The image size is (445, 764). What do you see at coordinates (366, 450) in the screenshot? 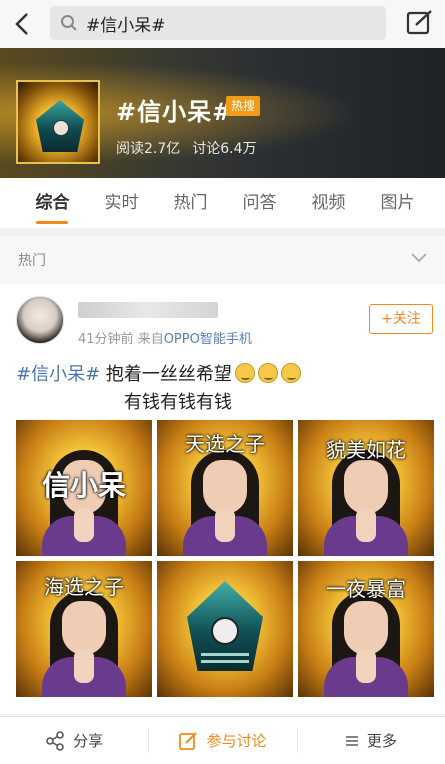
I see `image-caption: 貌美如花` at bounding box center [366, 450].